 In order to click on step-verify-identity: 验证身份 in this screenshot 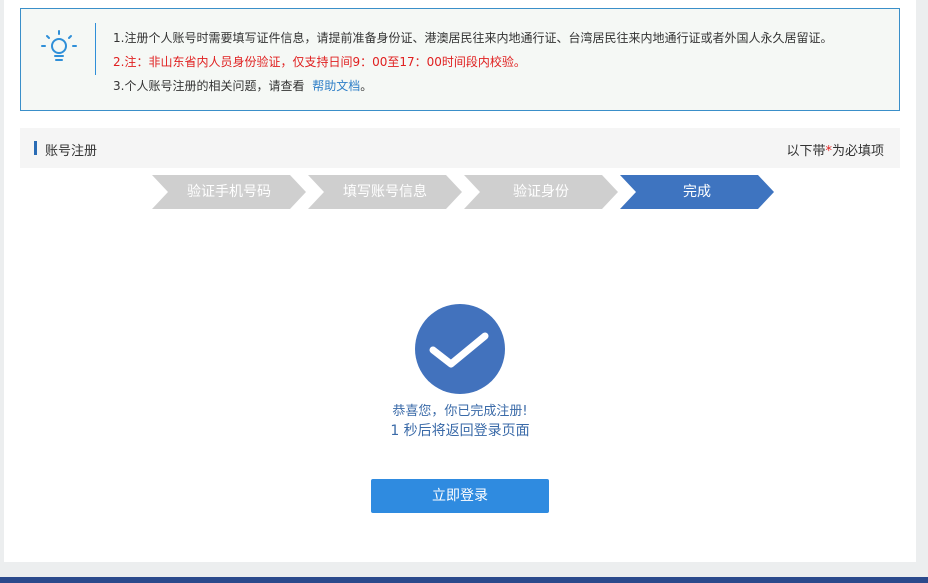, I will do `click(541, 192)`.